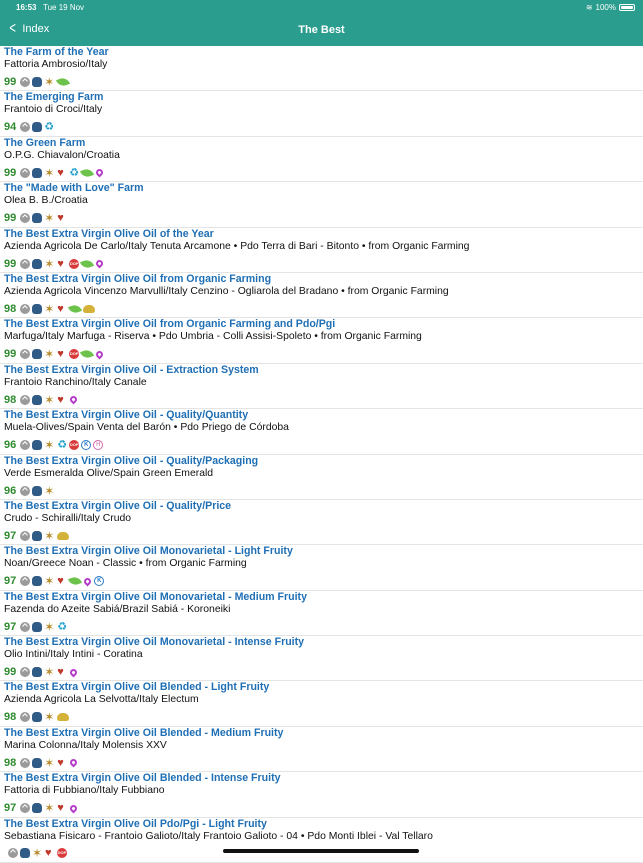 This screenshot has width=643, height=863. Describe the element at coordinates (98, 445) in the screenshot. I see `halal-icon: H` at that location.